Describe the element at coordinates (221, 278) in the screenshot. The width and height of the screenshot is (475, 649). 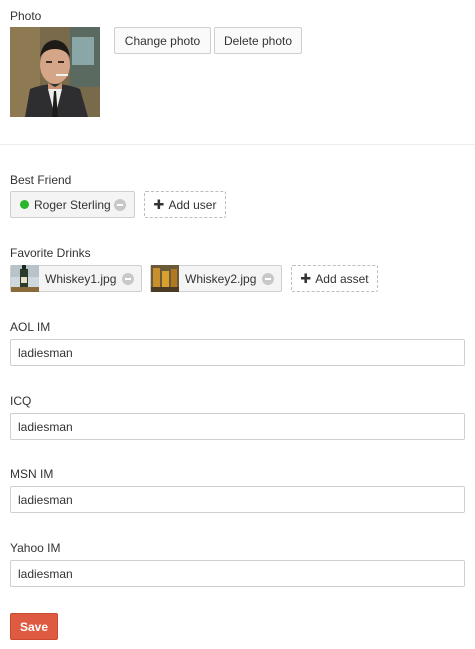
I see `asset-token-label: Whiskey2.jpg` at that location.